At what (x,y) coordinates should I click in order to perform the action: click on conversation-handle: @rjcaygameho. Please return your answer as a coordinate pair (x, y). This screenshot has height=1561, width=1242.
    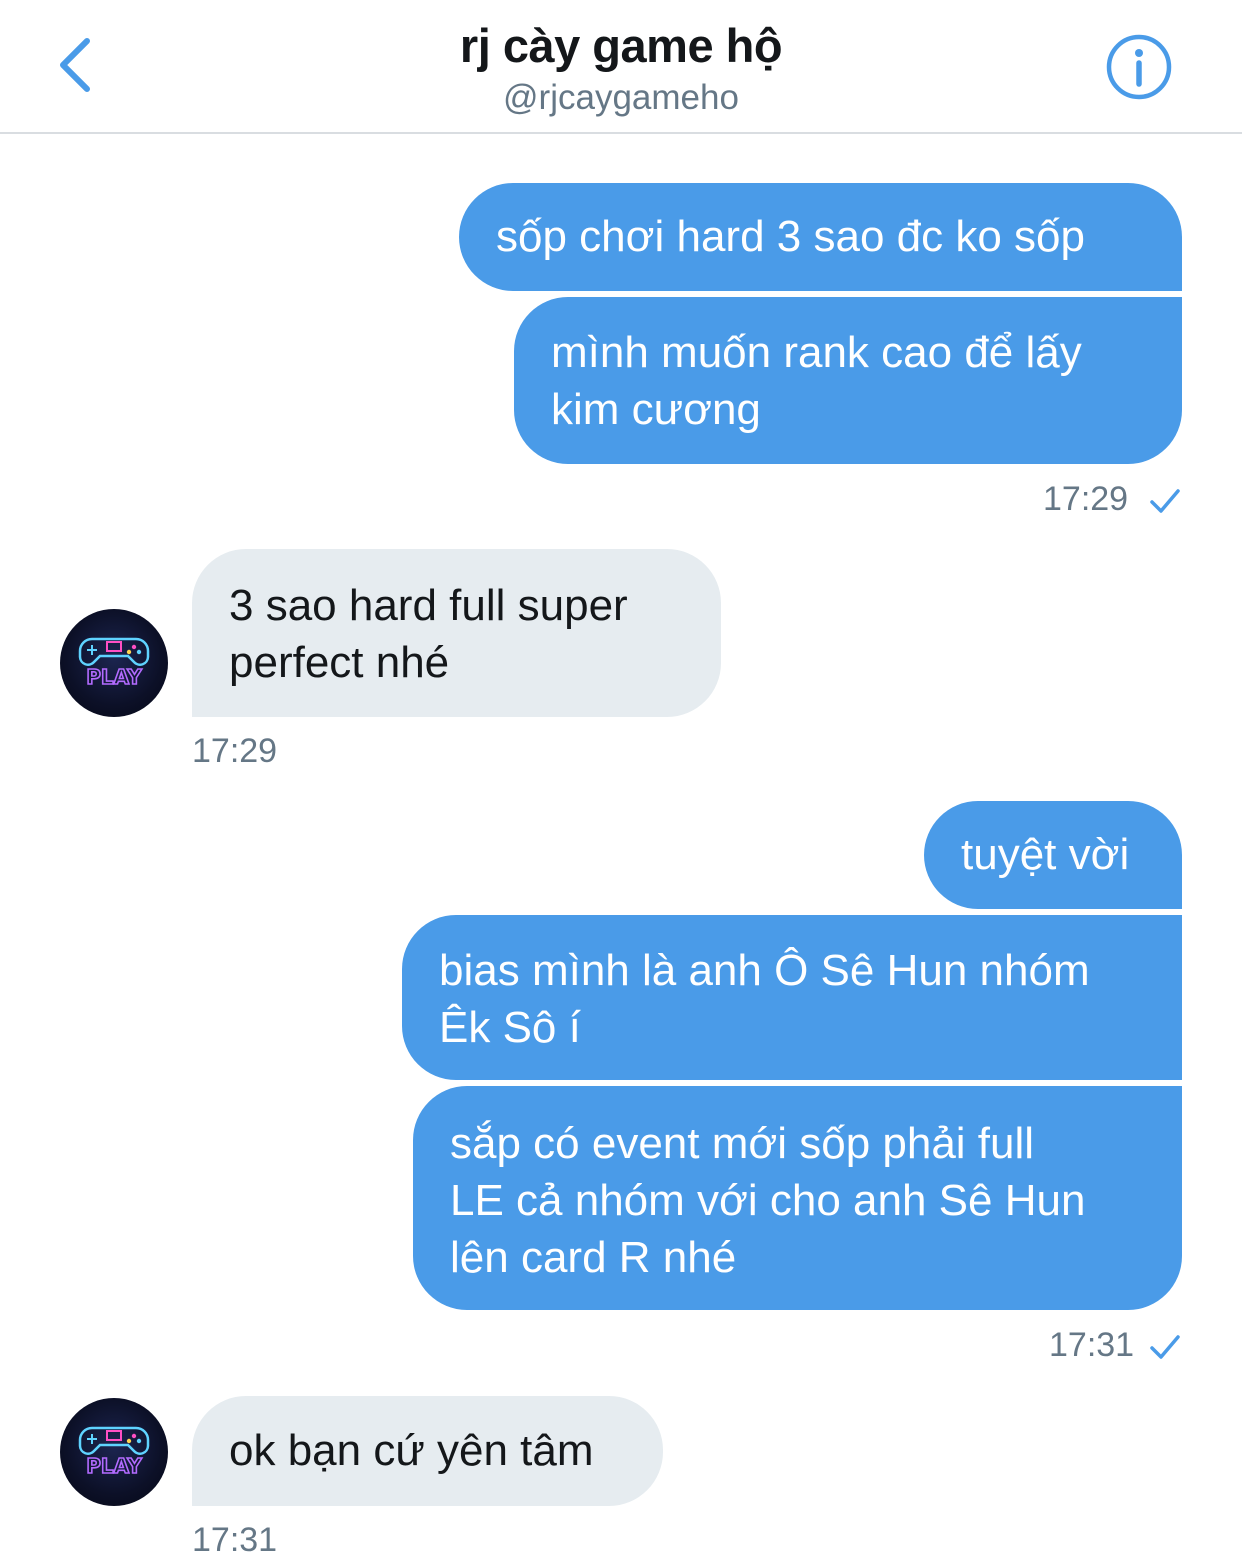
    Looking at the image, I should click on (621, 98).